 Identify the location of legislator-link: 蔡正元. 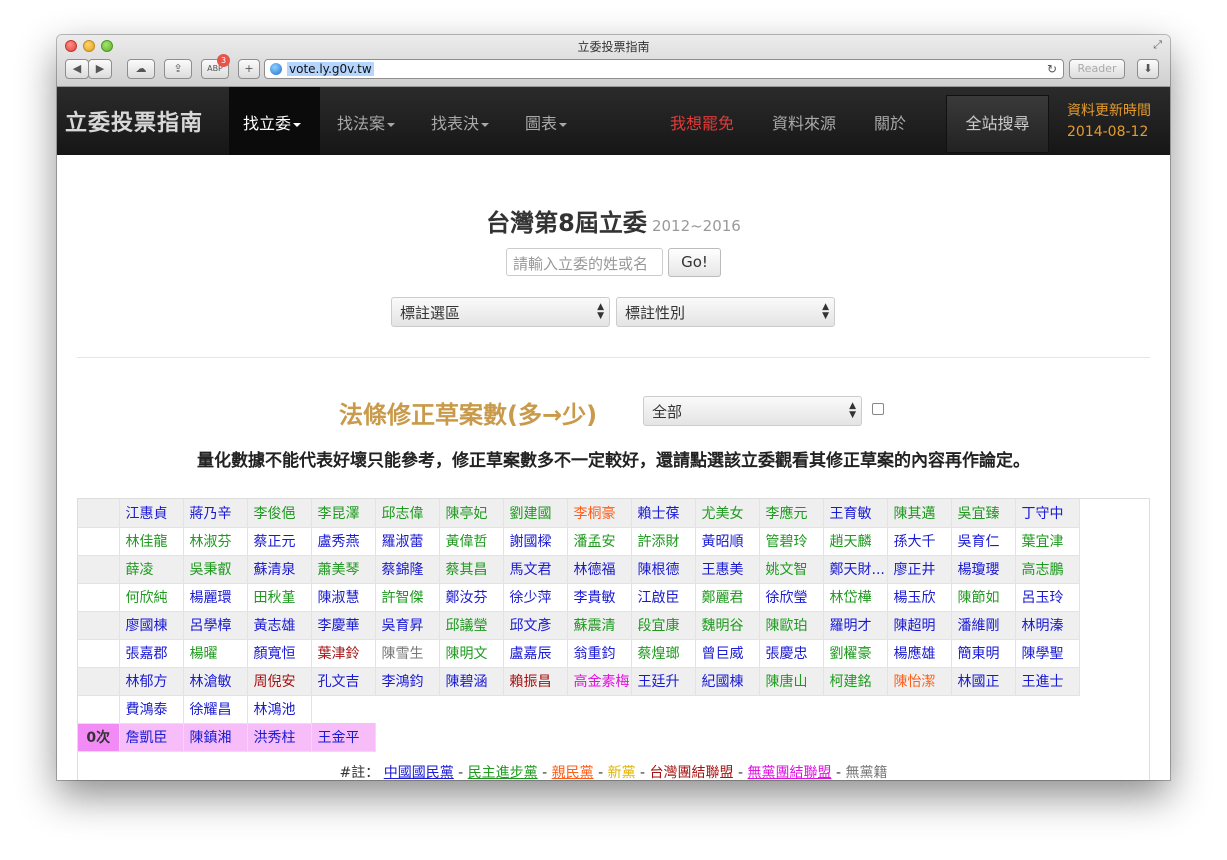
(279, 541).